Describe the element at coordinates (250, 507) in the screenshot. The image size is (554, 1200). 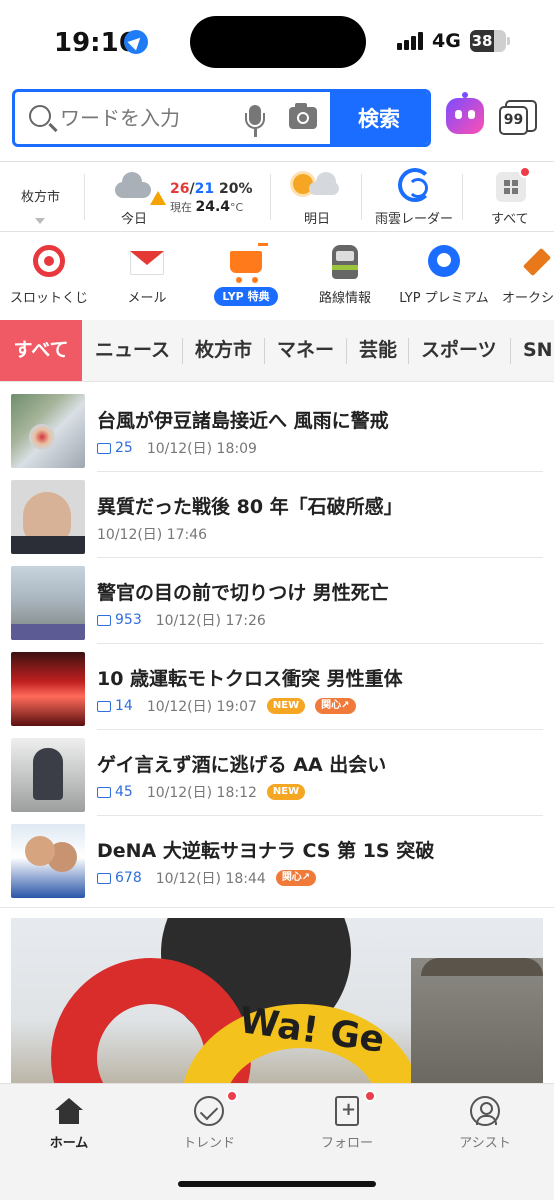
I see `news-title: 異質だった戦後 80 年「石破所感」` at that location.